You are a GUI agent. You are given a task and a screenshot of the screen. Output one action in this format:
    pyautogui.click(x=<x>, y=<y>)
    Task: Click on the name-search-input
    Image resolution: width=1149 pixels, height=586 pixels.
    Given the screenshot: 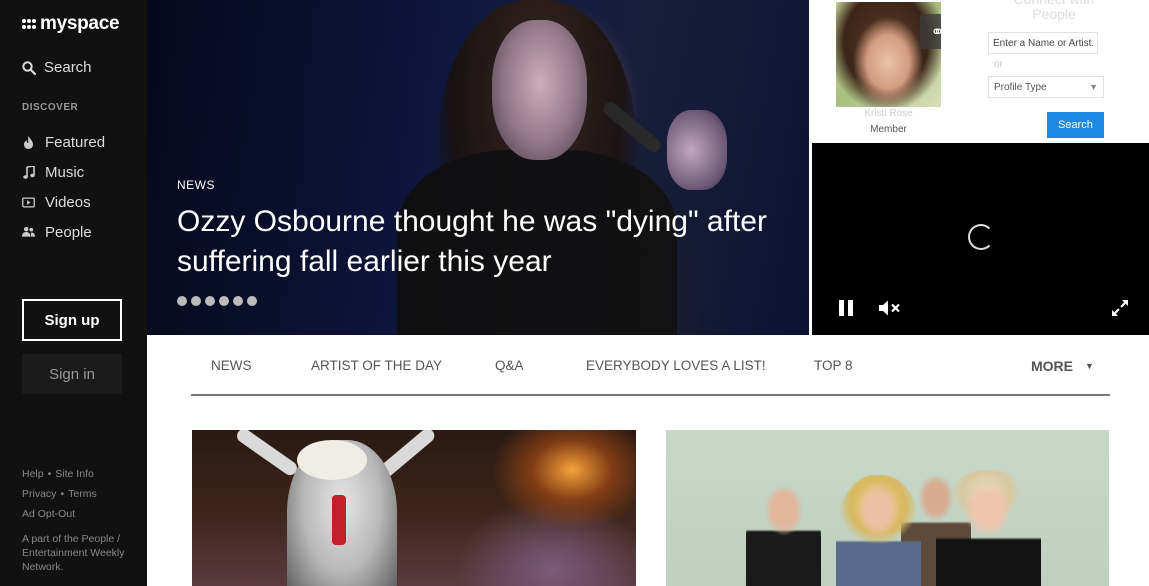 What is the action you would take?
    pyautogui.click(x=1043, y=43)
    